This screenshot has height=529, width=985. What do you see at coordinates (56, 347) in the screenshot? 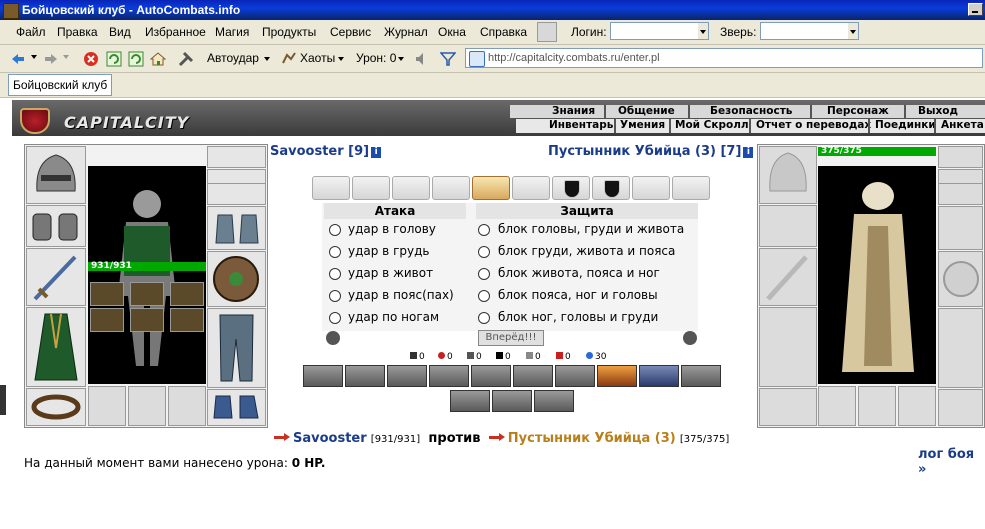
I see `armor-slot` at bounding box center [56, 347].